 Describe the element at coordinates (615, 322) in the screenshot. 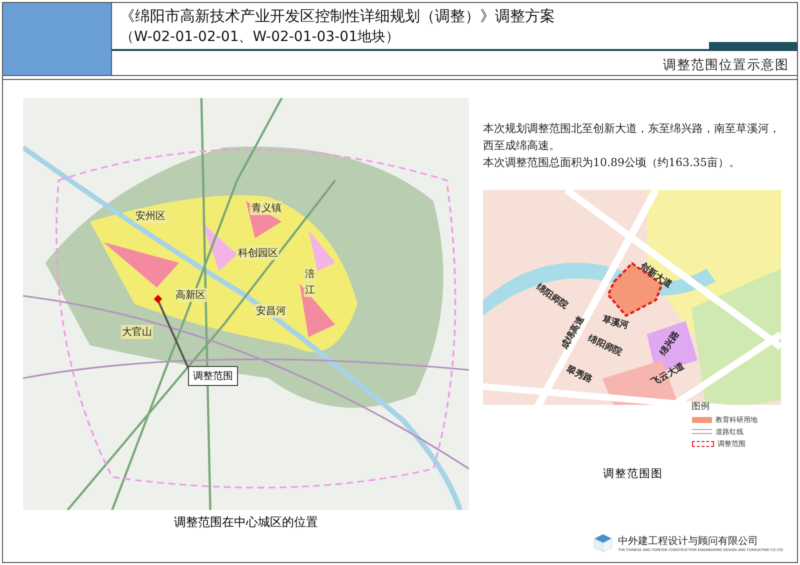

I see `map-label: 草溪河` at that location.